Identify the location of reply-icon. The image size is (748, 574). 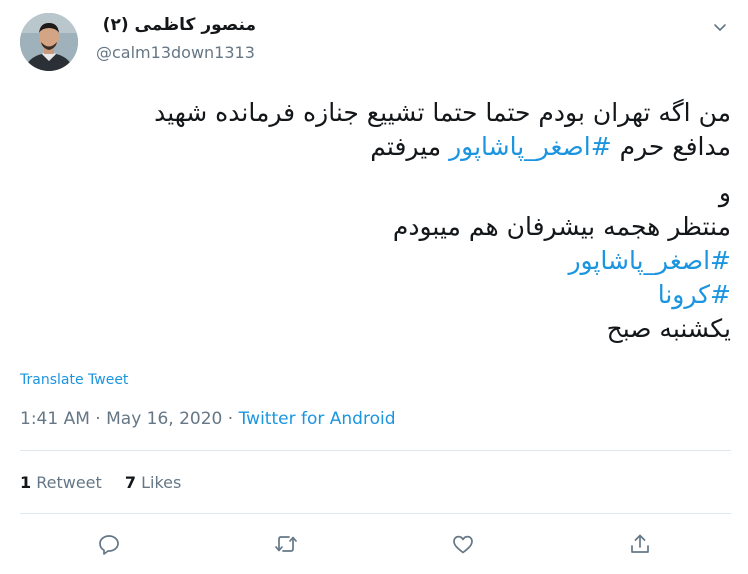
(109, 545).